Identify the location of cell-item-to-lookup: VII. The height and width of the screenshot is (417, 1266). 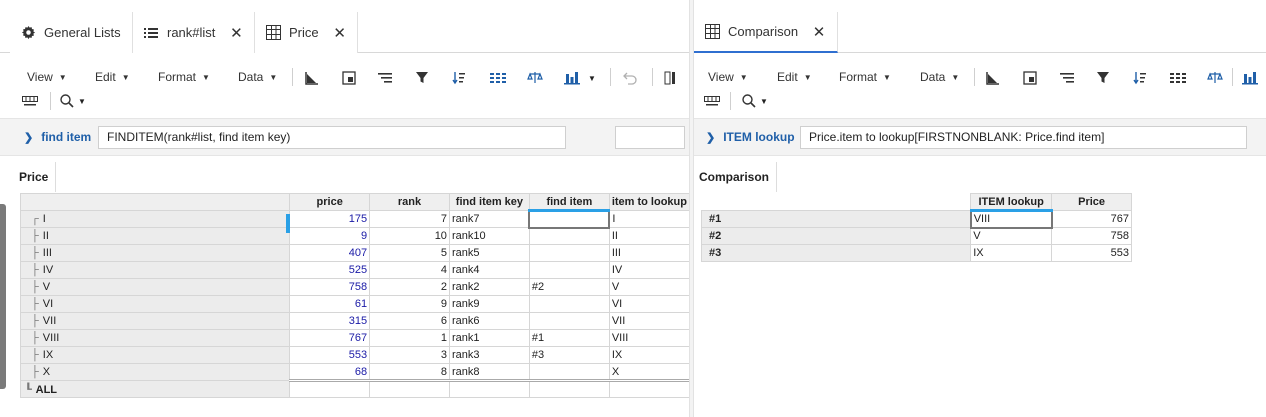
(648, 321).